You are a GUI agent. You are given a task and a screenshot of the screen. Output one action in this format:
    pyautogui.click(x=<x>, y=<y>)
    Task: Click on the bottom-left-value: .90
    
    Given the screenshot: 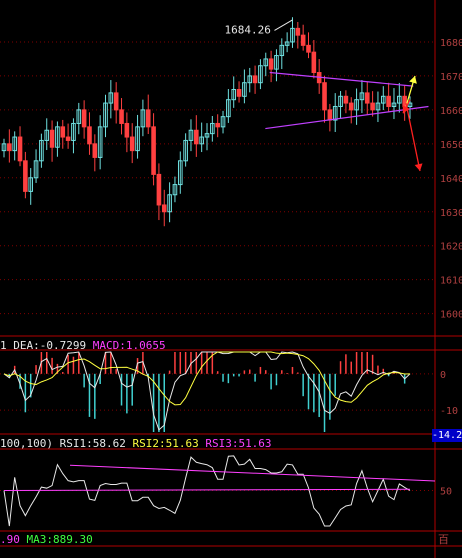 What is the action you would take?
    pyautogui.click(x=10, y=539)
    